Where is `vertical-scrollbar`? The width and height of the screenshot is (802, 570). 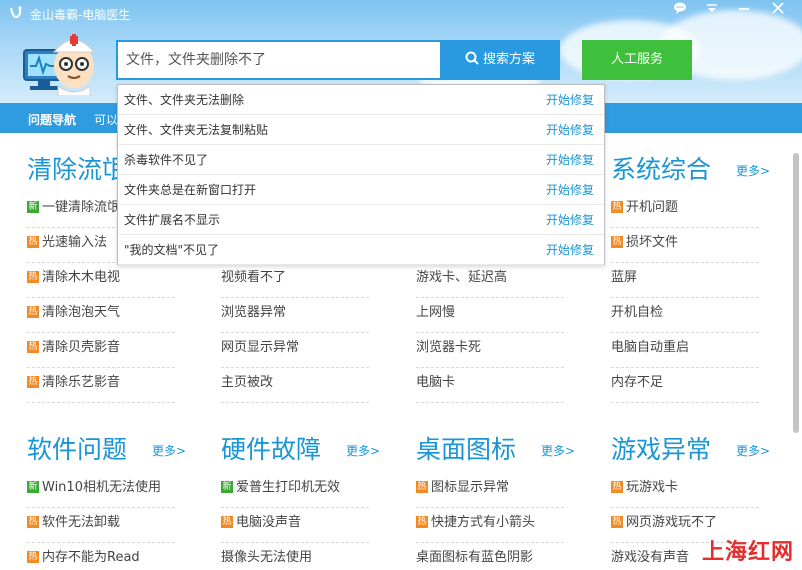
vertical-scrollbar is located at coordinates (796, 285).